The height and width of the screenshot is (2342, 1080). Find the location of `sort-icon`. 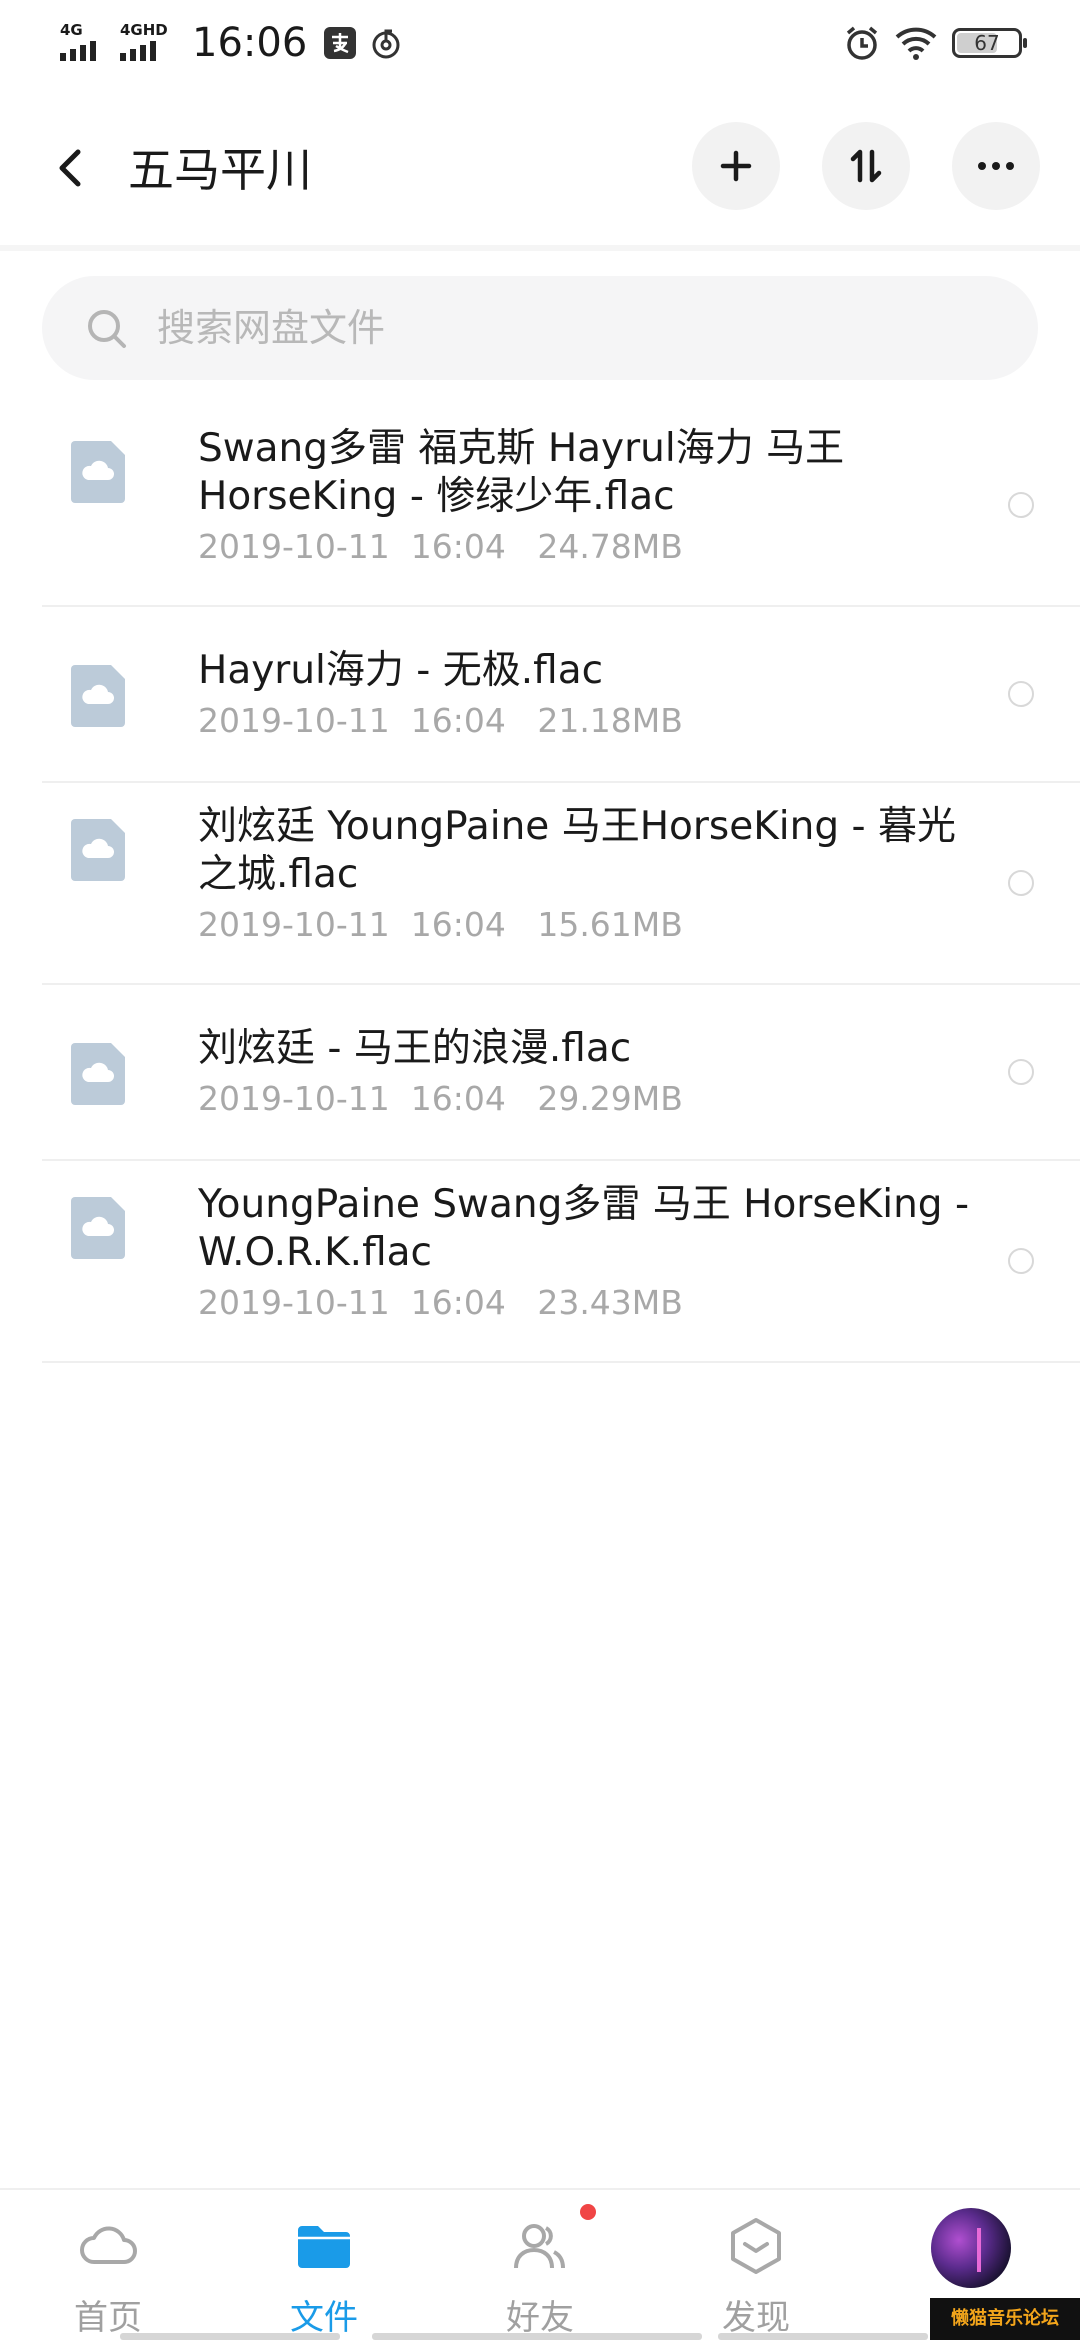

sort-icon is located at coordinates (866, 166).